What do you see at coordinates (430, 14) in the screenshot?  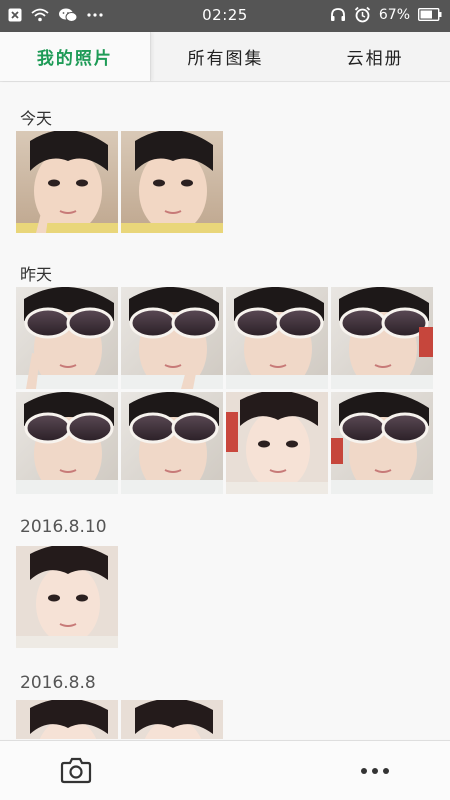 I see `battery-icon` at bounding box center [430, 14].